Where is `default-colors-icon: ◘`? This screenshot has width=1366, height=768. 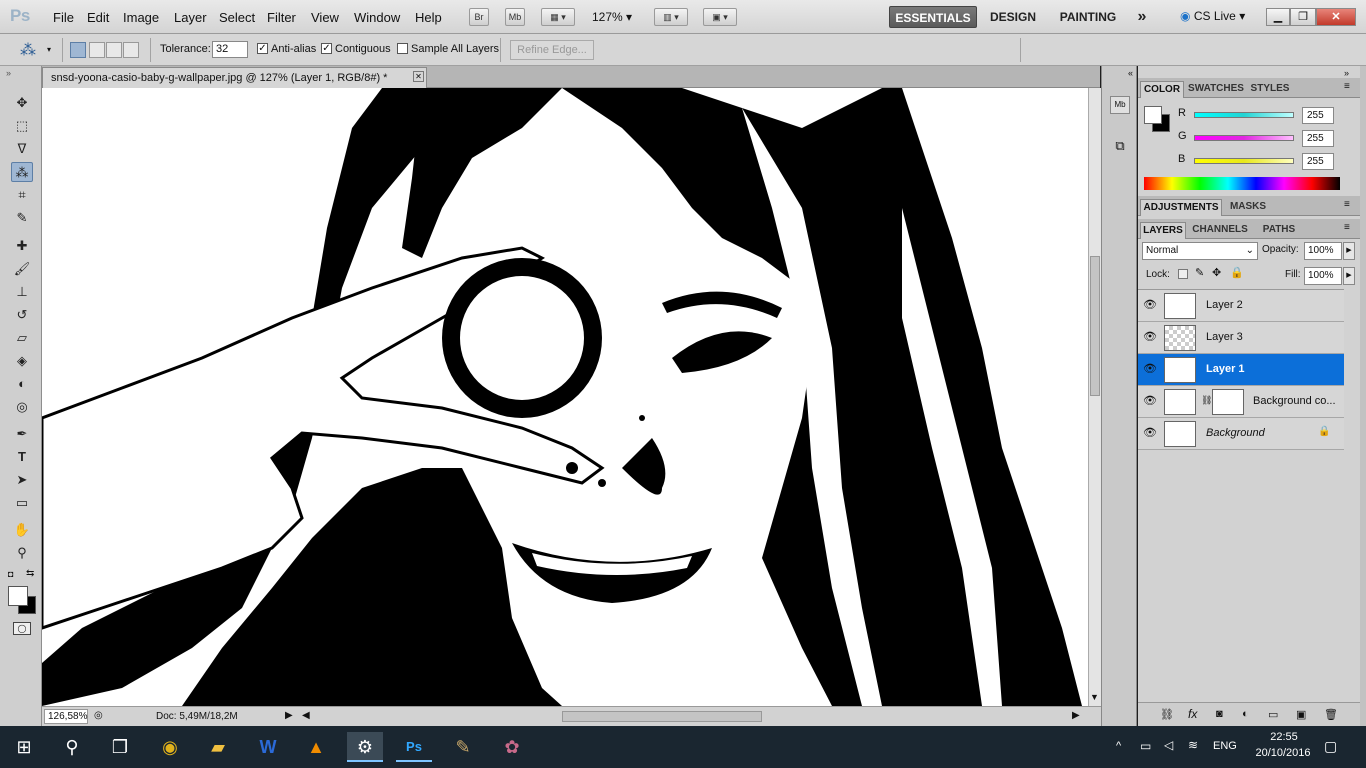 default-colors-icon: ◘ is located at coordinates (10, 574).